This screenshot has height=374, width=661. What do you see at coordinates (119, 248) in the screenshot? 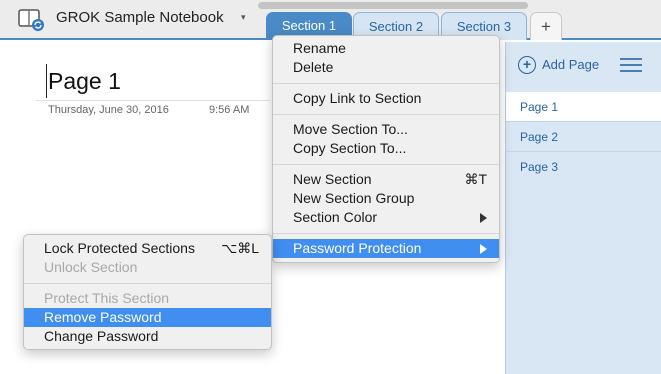
I see `menu-item-label: Lock Protected Sections` at bounding box center [119, 248].